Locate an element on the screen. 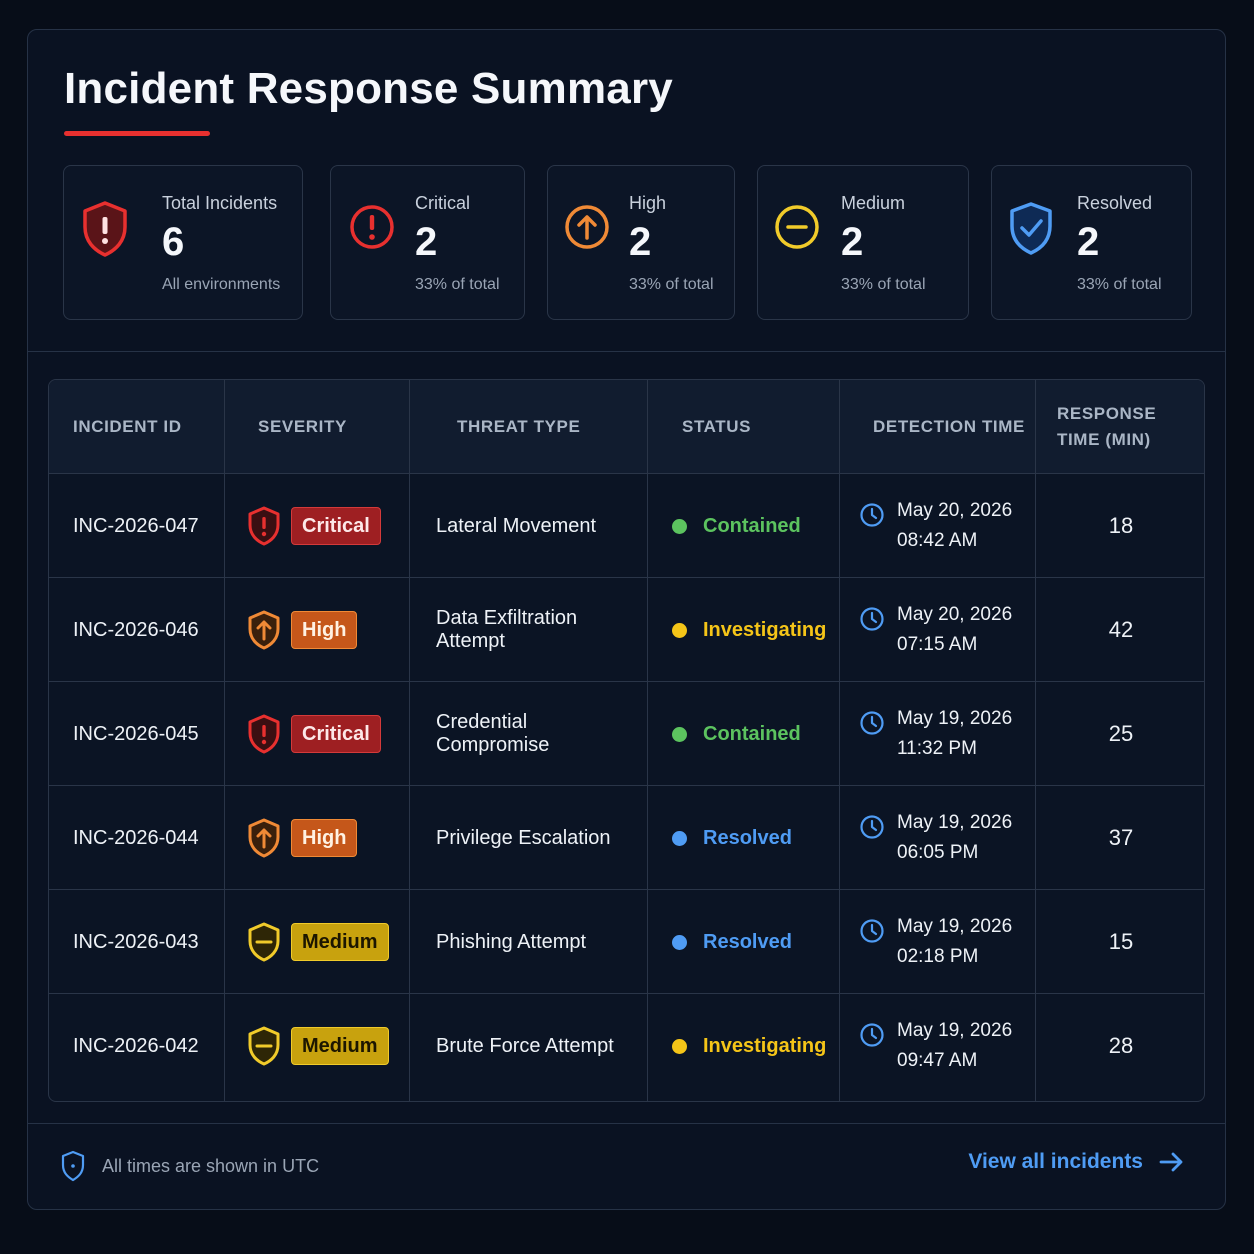 The height and width of the screenshot is (1254, 1254). shield-check-icon is located at coordinates (1031, 228).